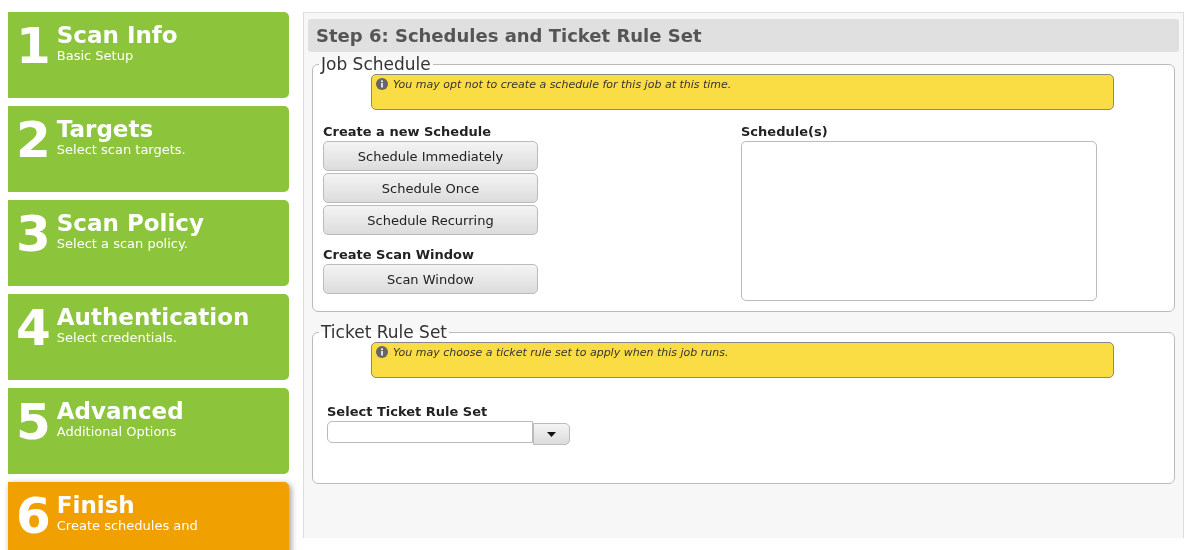  What do you see at coordinates (919, 221) in the screenshot?
I see `schedules-list` at bounding box center [919, 221].